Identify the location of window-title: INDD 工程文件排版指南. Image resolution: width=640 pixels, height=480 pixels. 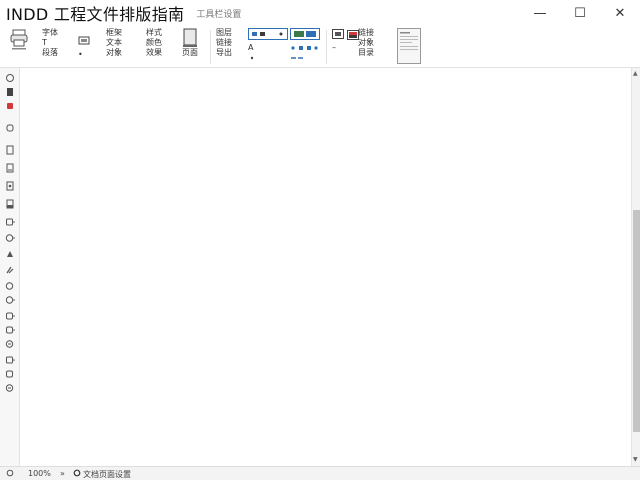
(95, 14).